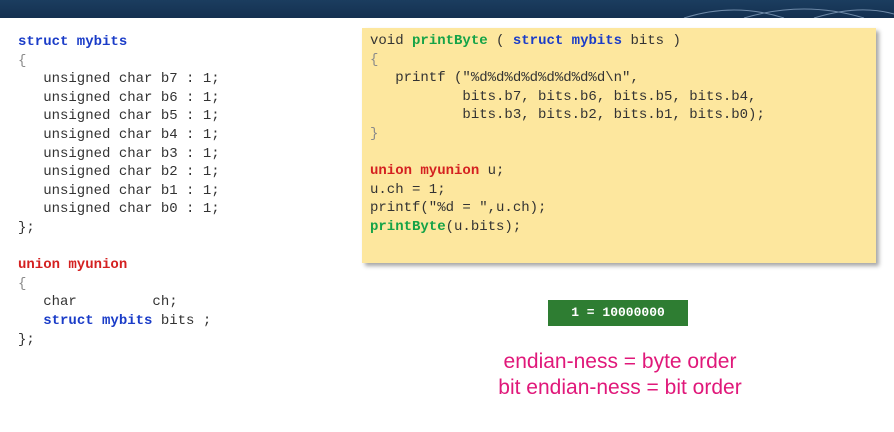 Image resolution: width=894 pixels, height=432 pixels. What do you see at coordinates (500, 41) in the screenshot?
I see `paren-open: (` at bounding box center [500, 41].